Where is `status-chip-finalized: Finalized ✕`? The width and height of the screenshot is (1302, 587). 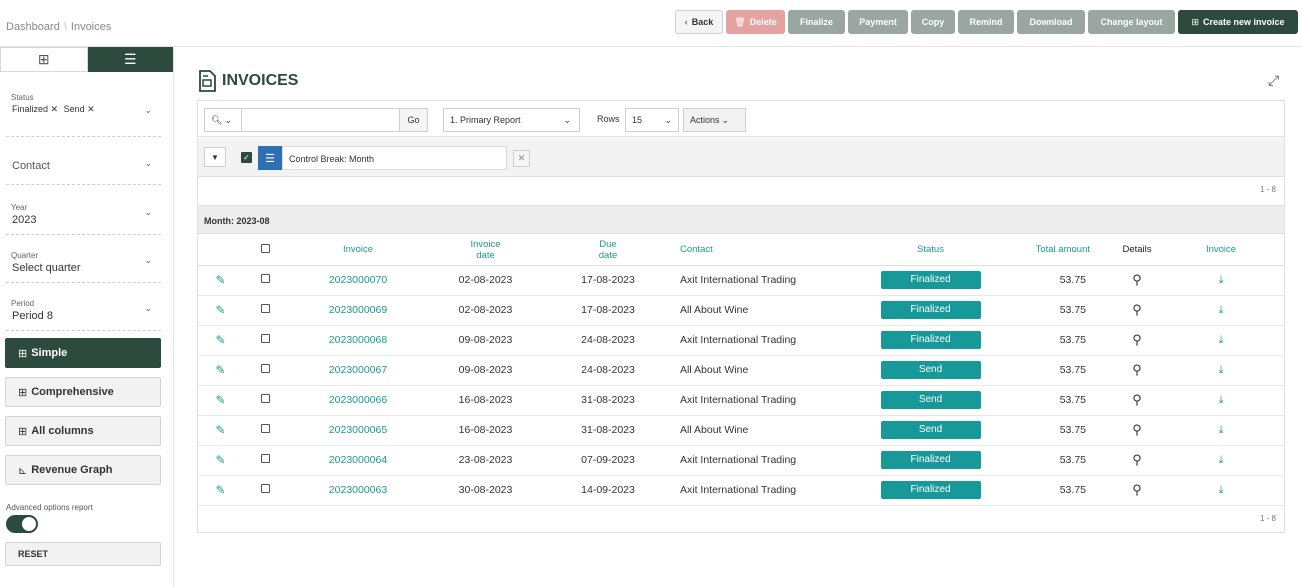 status-chip-finalized: Finalized ✕ is located at coordinates (35, 109).